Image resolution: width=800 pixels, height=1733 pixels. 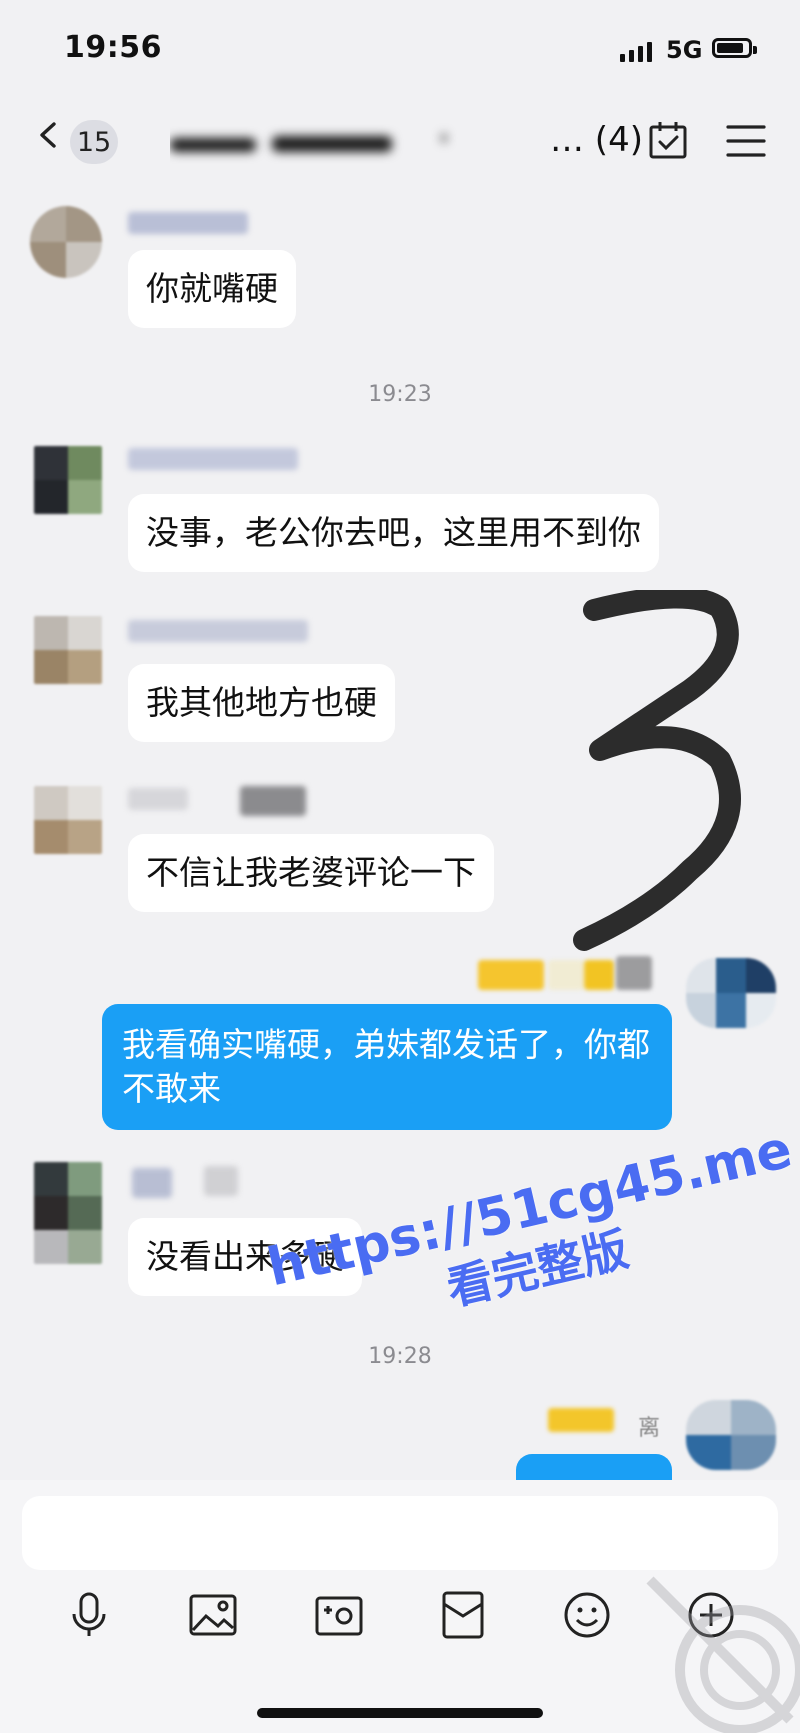 What do you see at coordinates (684, 50) in the screenshot?
I see `network-label: 5G` at bounding box center [684, 50].